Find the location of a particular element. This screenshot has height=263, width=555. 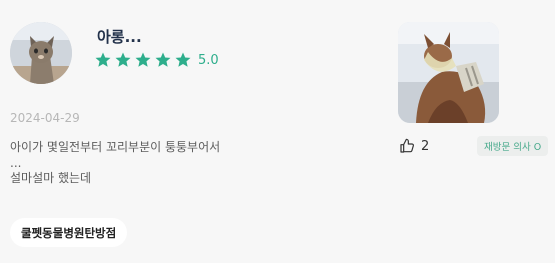

review-photo is located at coordinates (448, 72).